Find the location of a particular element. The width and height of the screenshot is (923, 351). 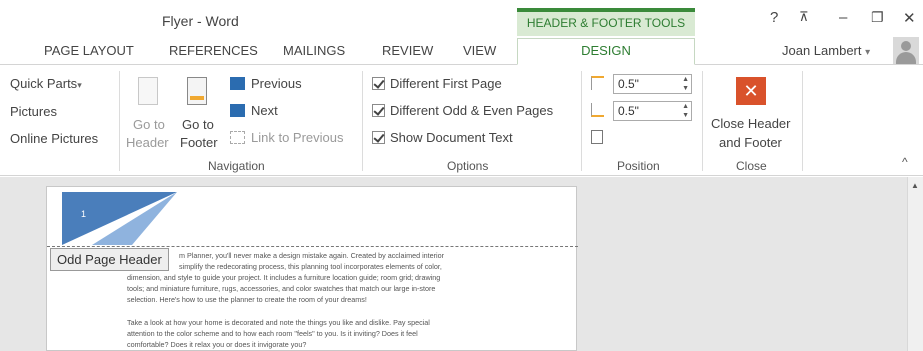

position-group-label: Position is located at coordinates (638, 166).